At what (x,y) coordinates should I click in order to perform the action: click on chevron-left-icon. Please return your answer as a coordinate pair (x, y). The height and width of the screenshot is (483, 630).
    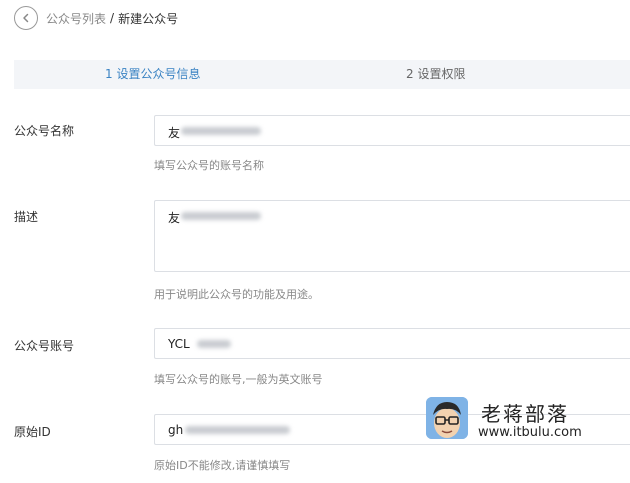
    Looking at the image, I should click on (26, 18).